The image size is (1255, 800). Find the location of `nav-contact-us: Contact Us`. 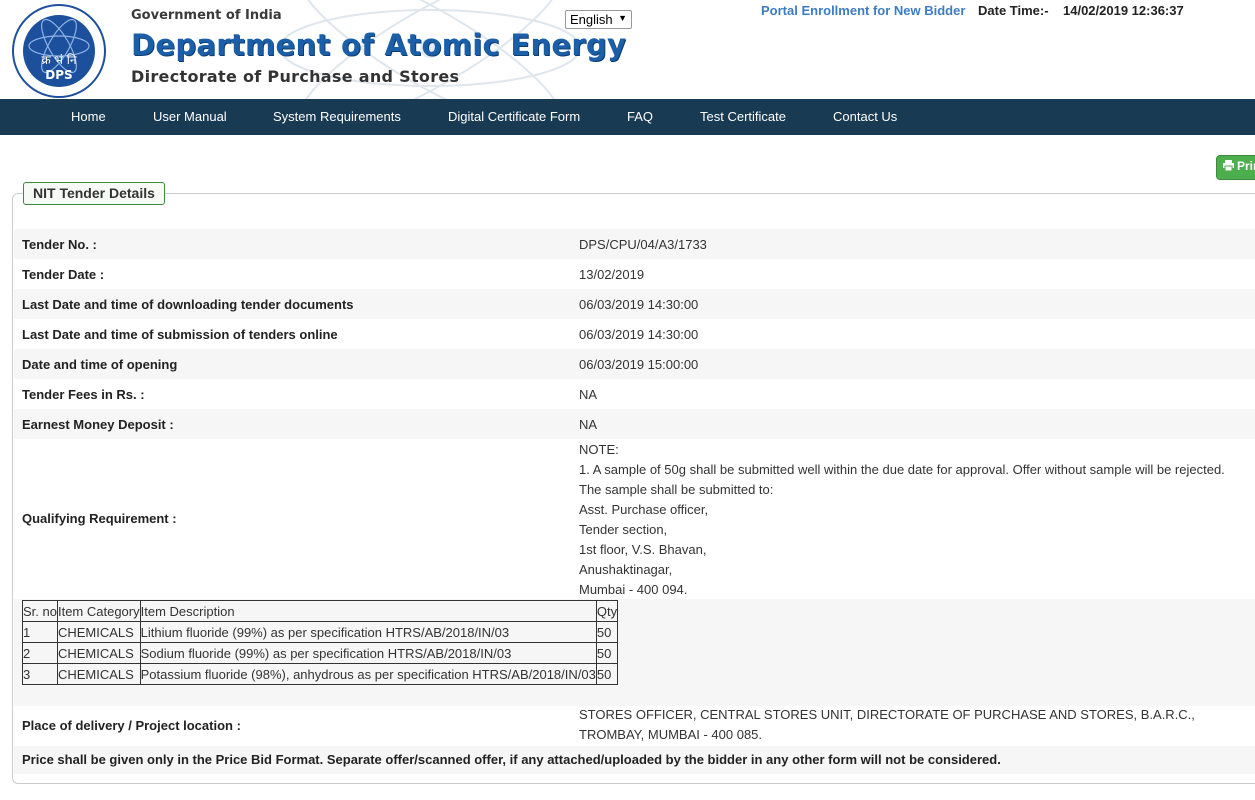

nav-contact-us: Contact Us is located at coordinates (865, 117).